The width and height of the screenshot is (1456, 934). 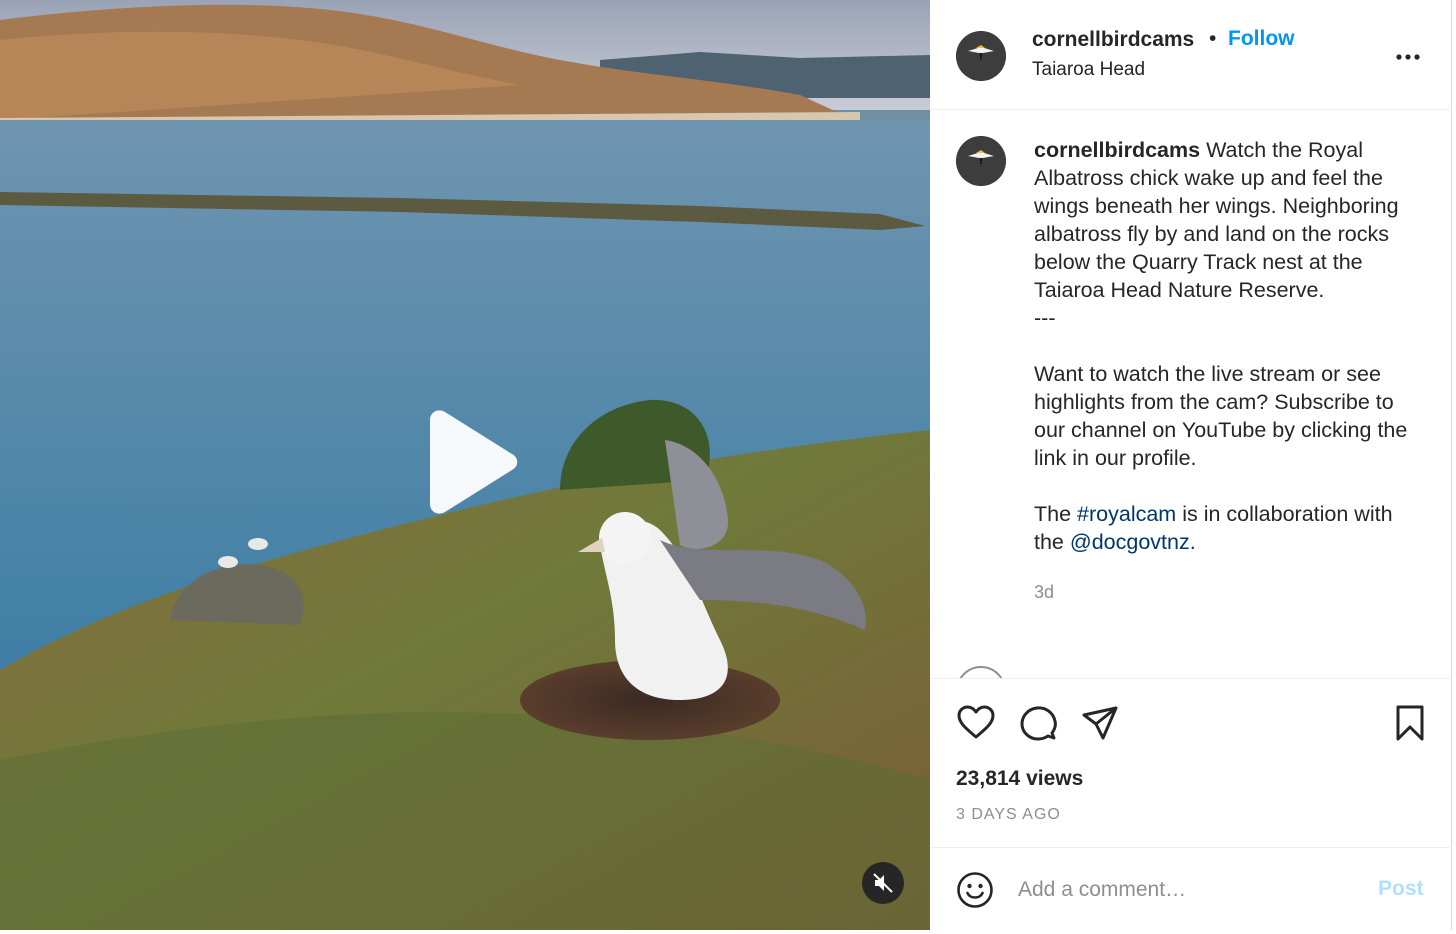 What do you see at coordinates (1019, 779) in the screenshot?
I see `view-count: 23,814 views` at bounding box center [1019, 779].